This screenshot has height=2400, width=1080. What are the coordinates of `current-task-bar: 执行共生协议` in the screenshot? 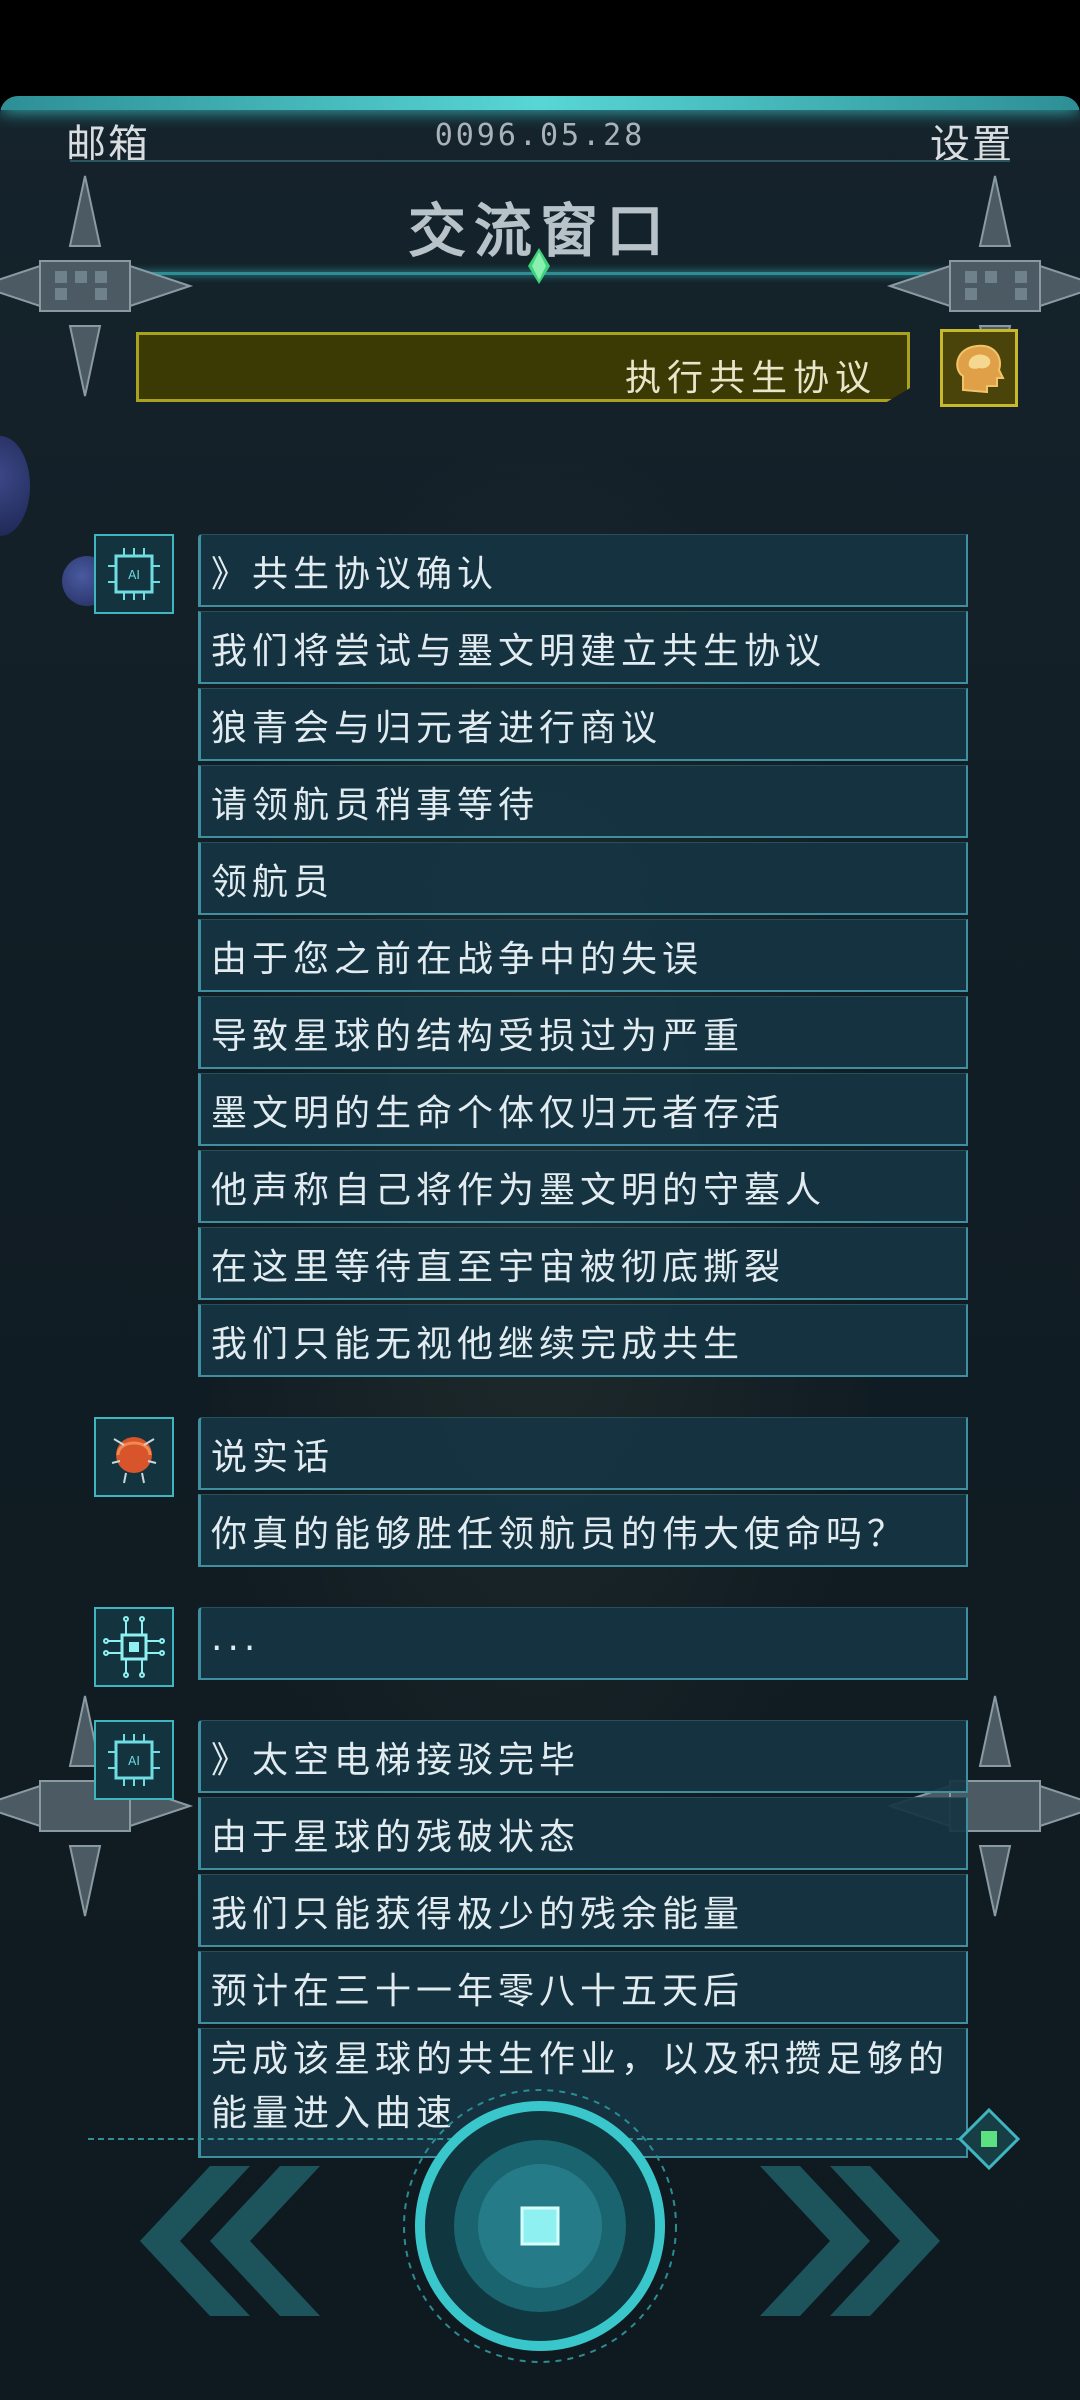 It's located at (523, 367).